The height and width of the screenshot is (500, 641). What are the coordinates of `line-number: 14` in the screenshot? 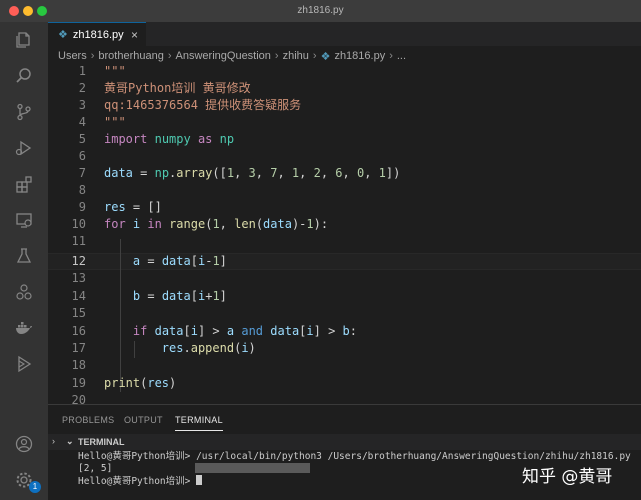 It's located at (78, 296).